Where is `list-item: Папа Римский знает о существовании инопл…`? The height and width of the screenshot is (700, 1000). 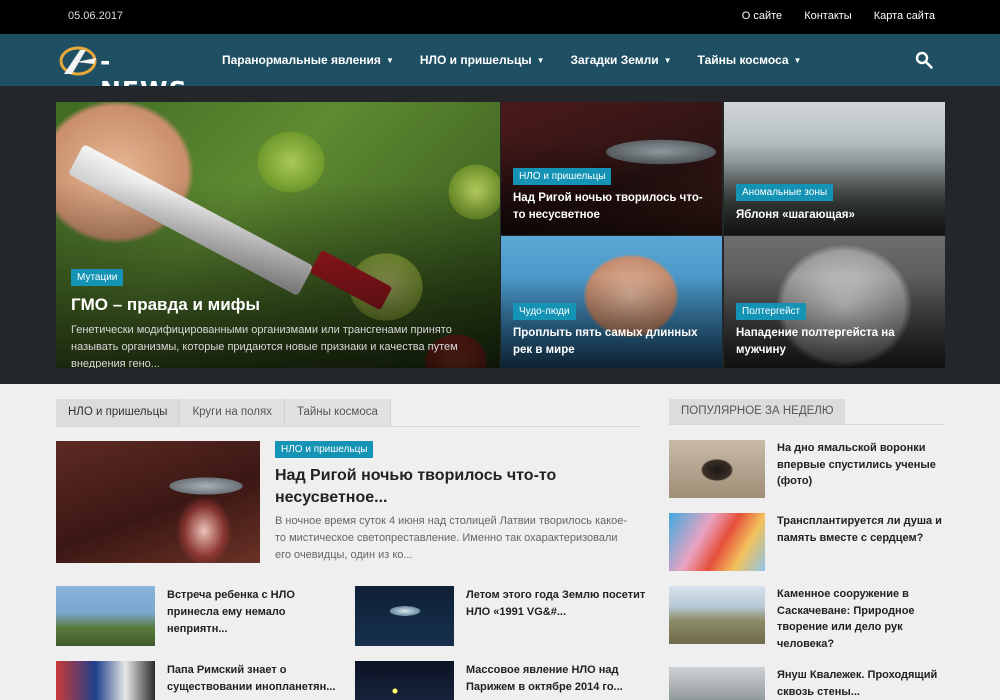
list-item: Папа Римский знает о существовании инопл… is located at coordinates (201, 680).